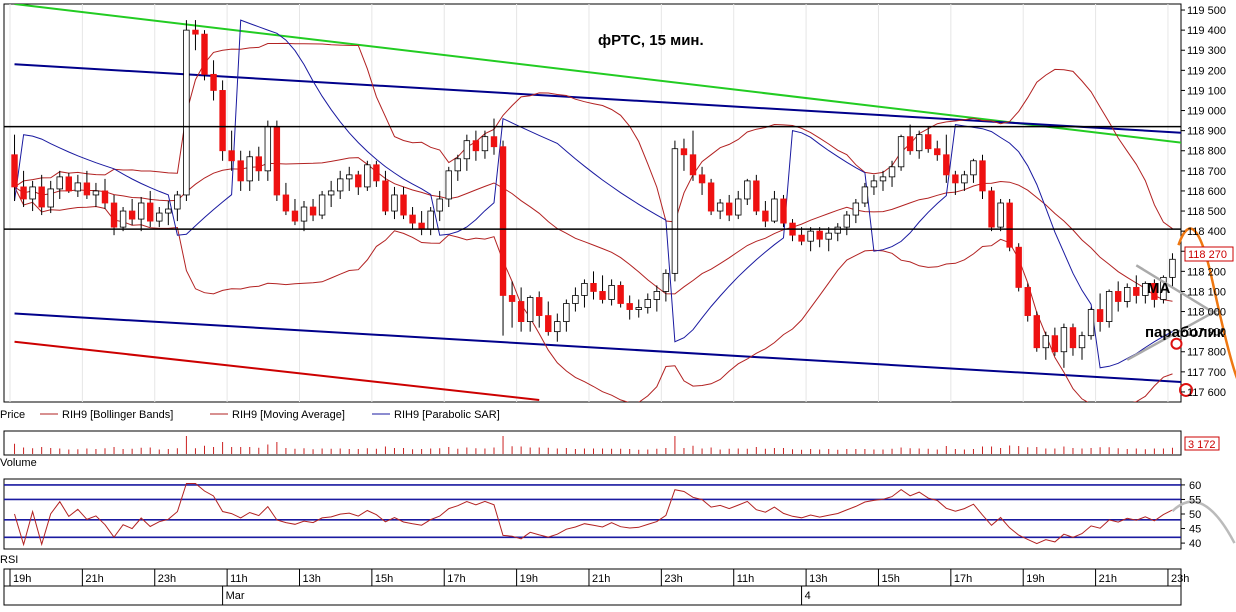 Image resolution: width=1236 pixels, height=612 pixels. I want to click on price-tick-label: 119 000, so click(1206, 112).